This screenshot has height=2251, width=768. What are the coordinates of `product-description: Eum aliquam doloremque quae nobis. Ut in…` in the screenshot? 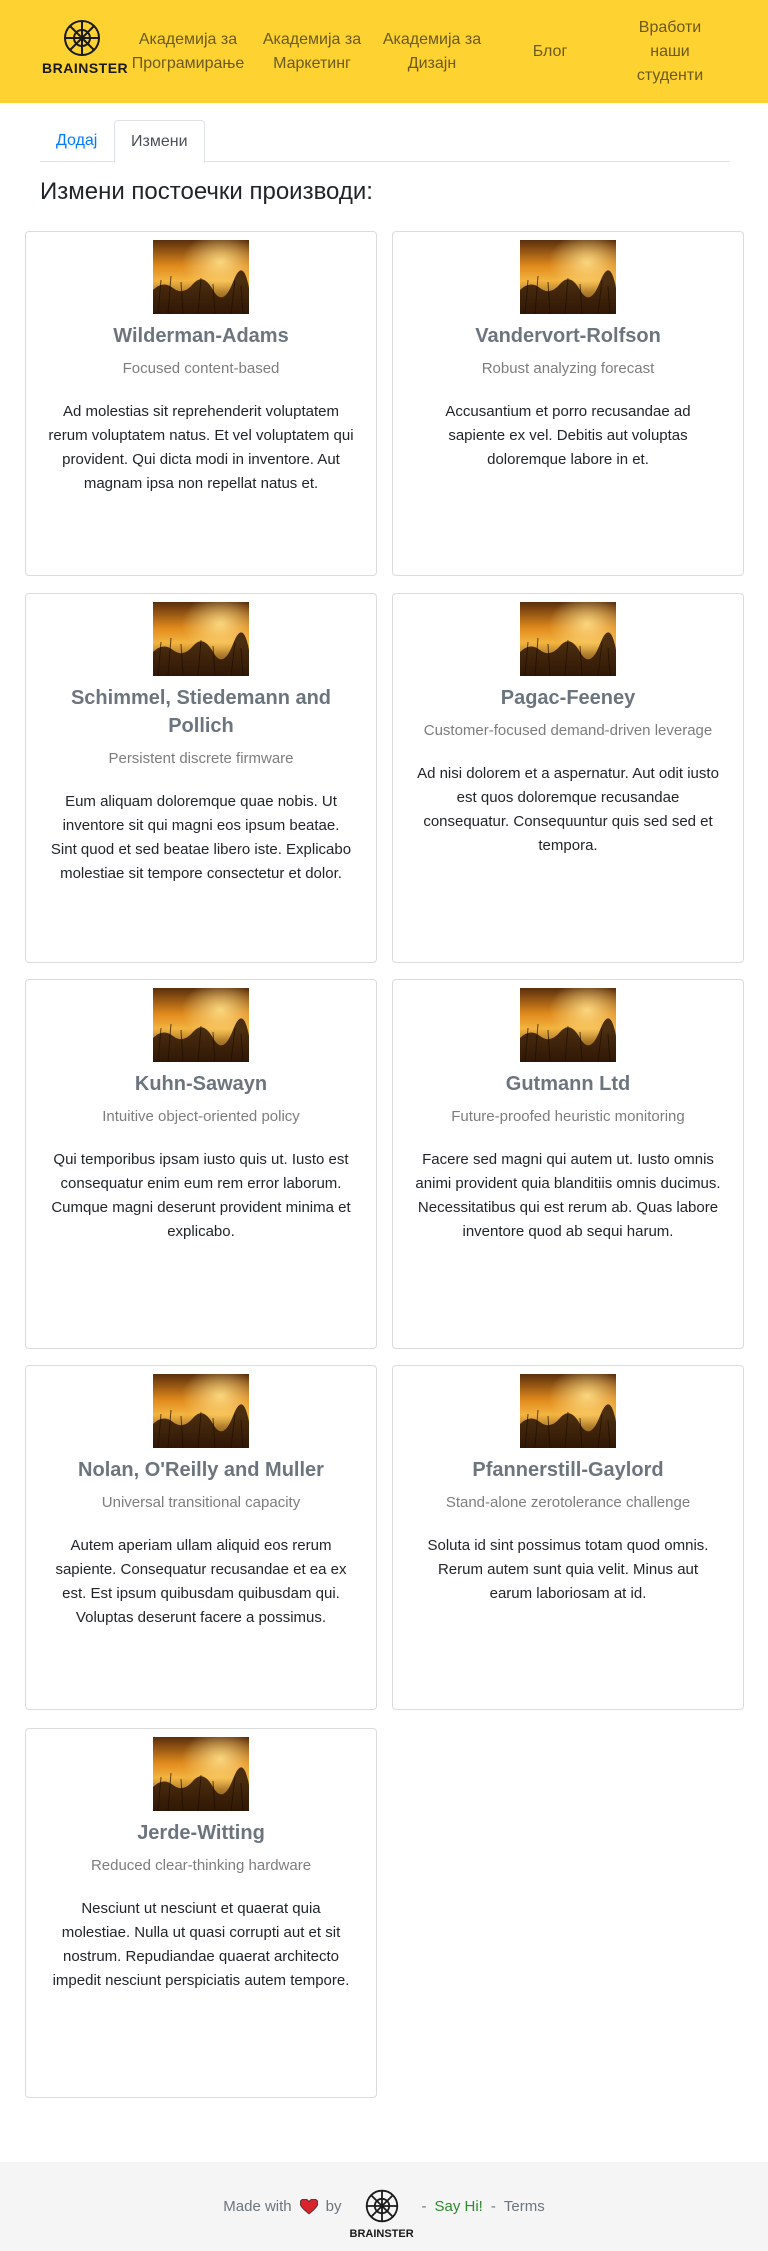 It's located at (201, 837).